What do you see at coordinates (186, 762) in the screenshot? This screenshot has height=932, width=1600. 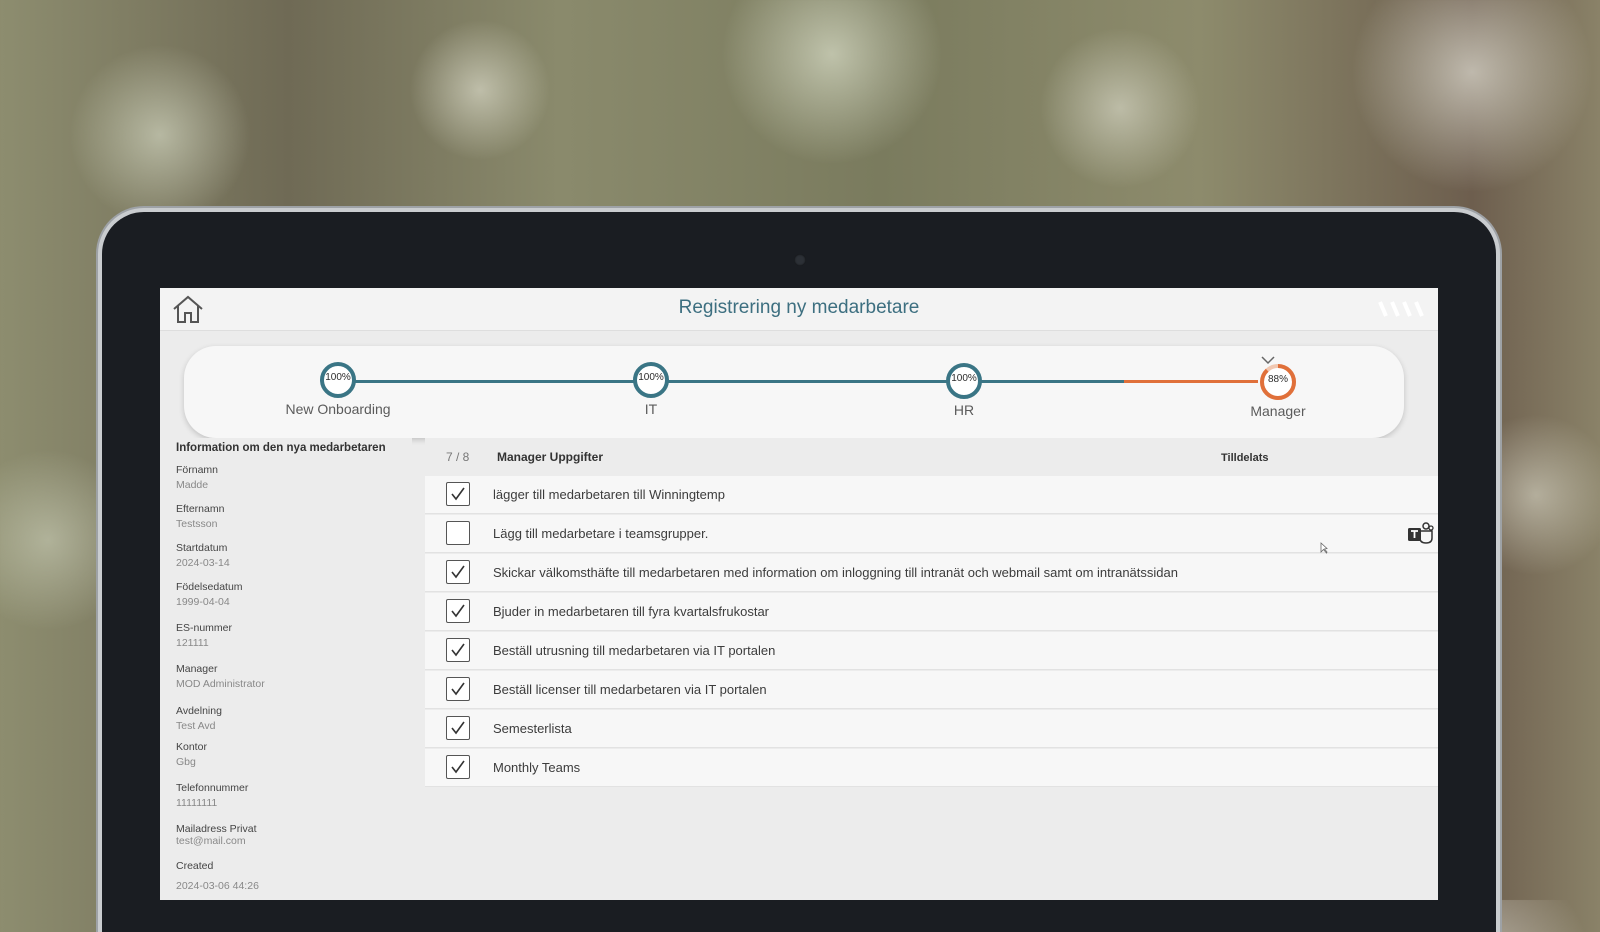 I see `field-value: Gbg` at bounding box center [186, 762].